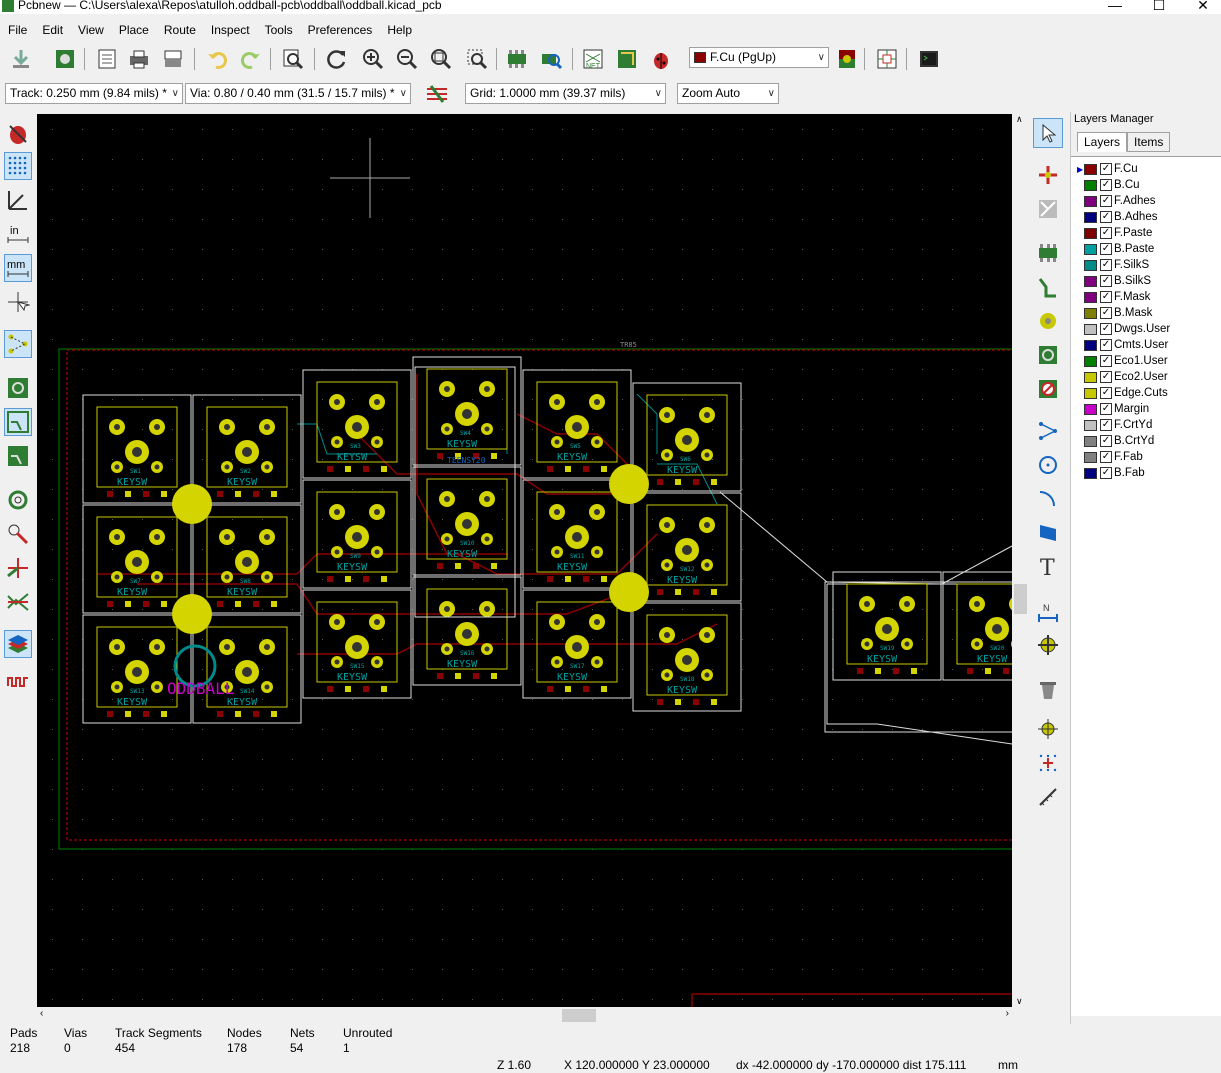  I want to click on layer-row-eco2-user: ✓ Eco2.User, so click(1122, 377).